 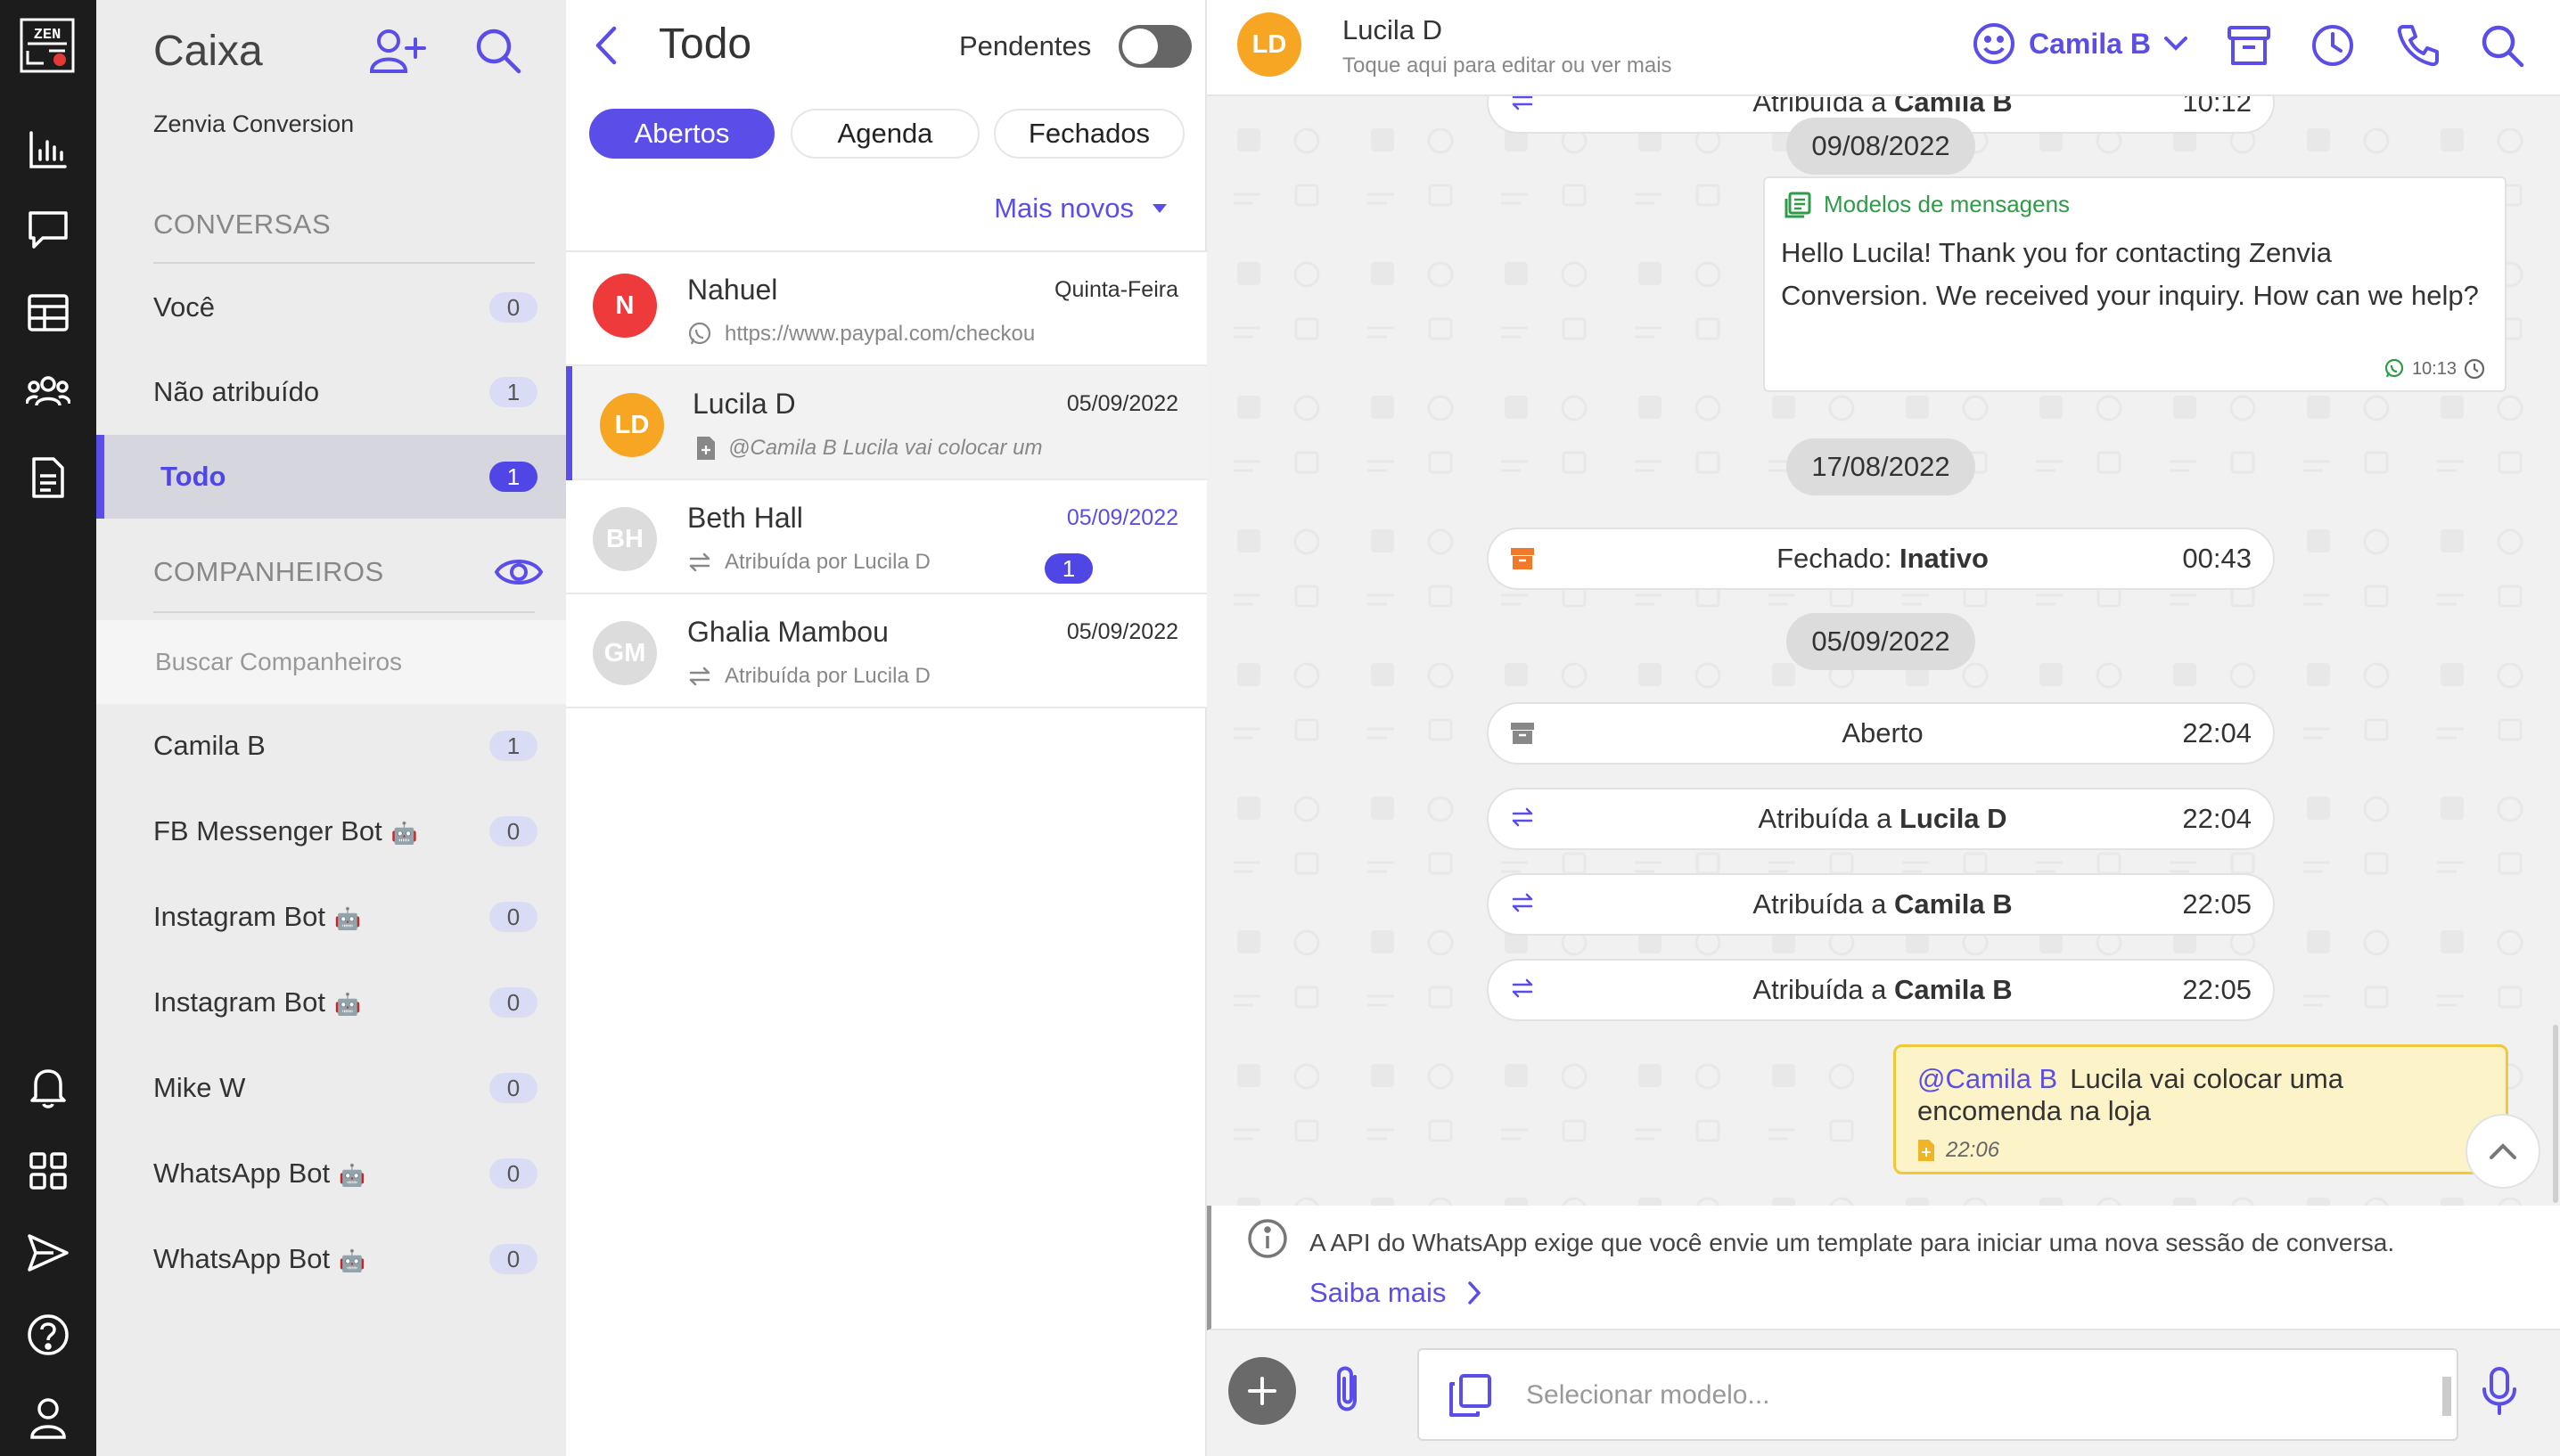 I want to click on companheiro-item-whatsapp-bot-2: WhatsApp Bot 🤖 0, so click(x=331, y=1259).